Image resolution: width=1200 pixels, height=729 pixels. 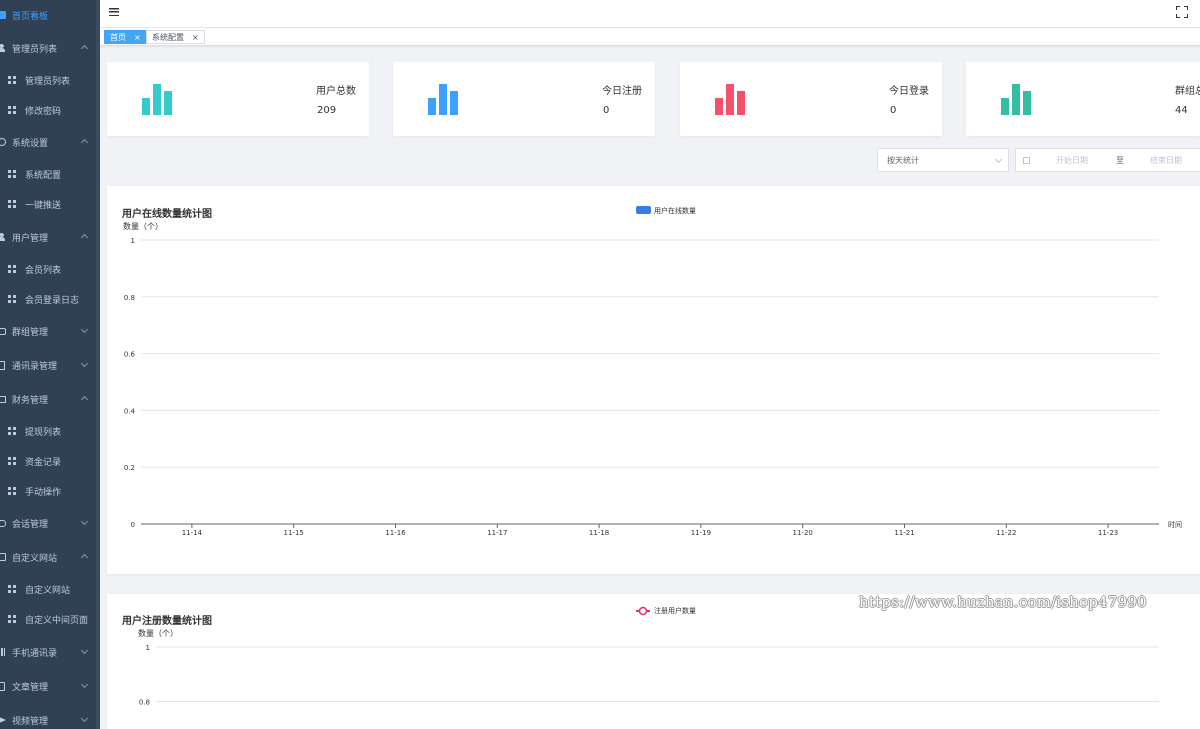 I want to click on sidebar-scrollbar, so click(x=98, y=364).